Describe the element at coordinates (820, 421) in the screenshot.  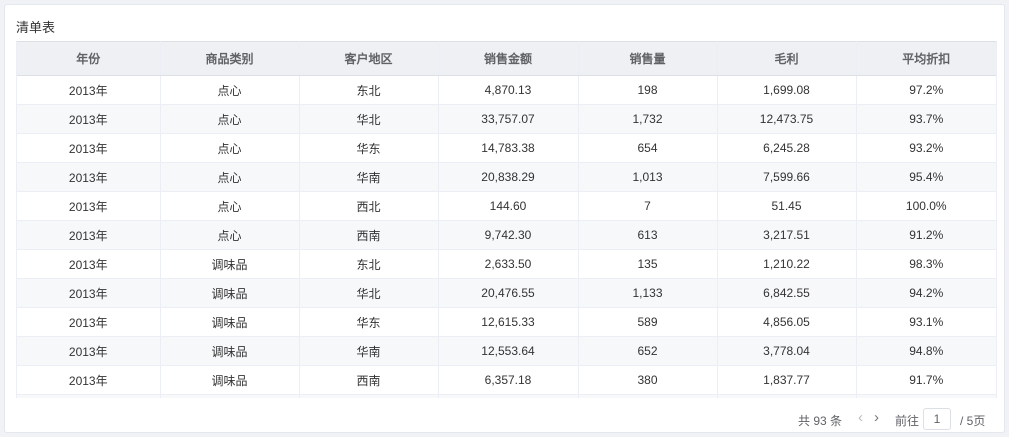
I see `total-count: 共 93 条` at that location.